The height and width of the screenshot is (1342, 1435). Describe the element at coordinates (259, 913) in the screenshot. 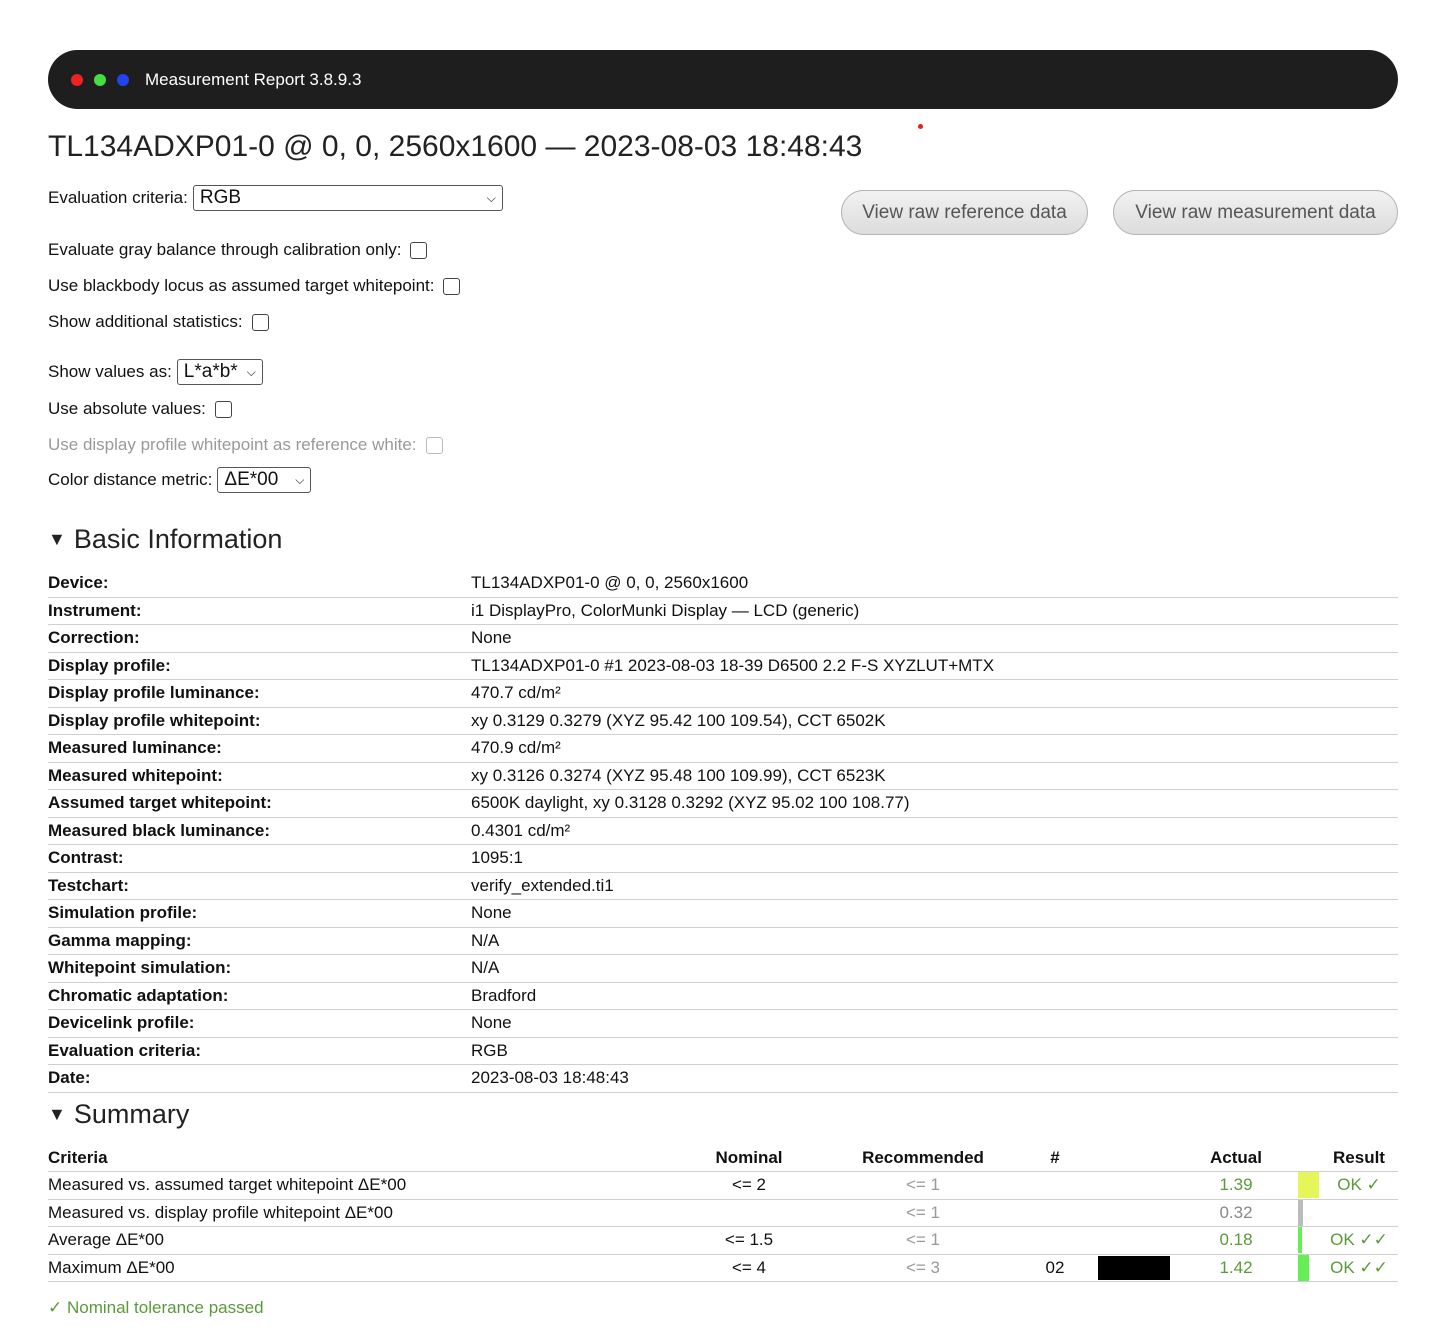

I see `info-label: Simulation profile:` at that location.